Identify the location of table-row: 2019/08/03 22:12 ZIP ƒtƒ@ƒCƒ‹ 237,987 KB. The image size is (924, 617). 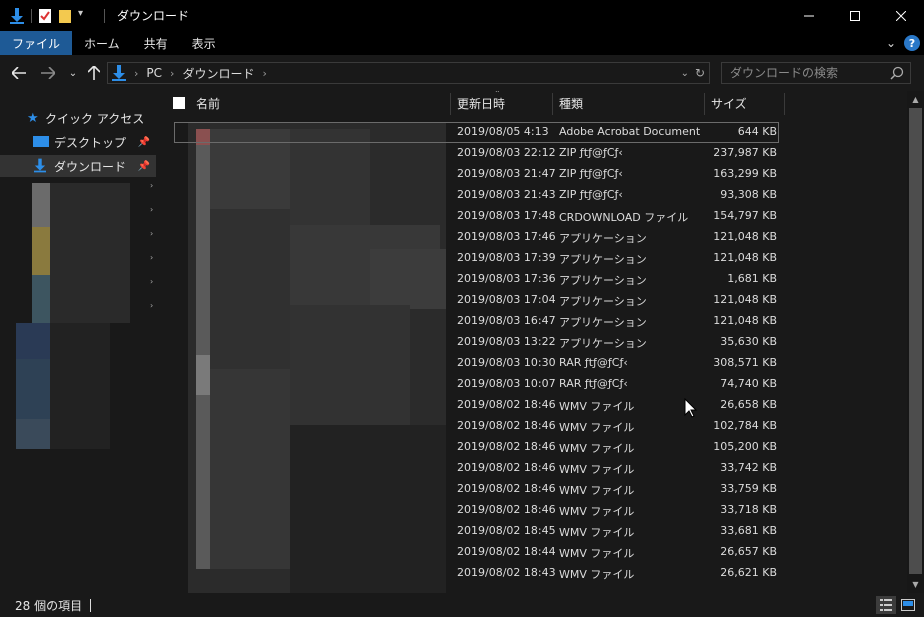
(532, 153).